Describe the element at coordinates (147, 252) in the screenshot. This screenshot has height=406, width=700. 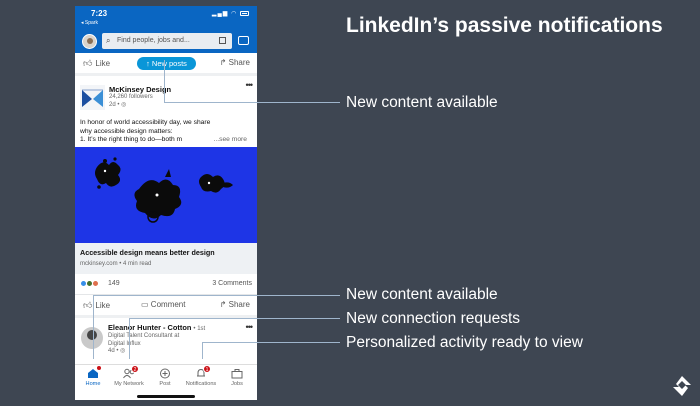
I see `link-title: Accessible design means better design` at that location.